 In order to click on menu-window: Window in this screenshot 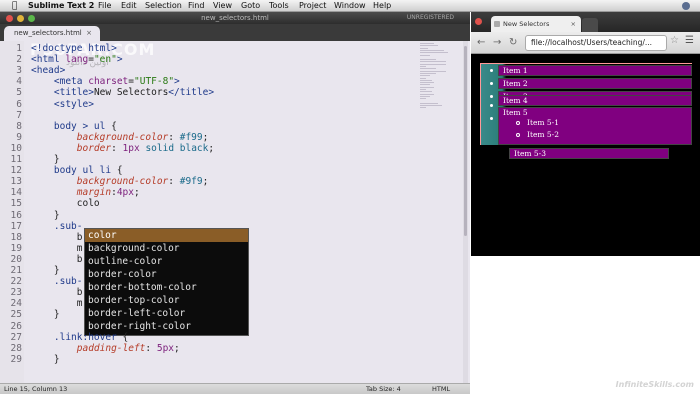, I will do `click(350, 6)`.